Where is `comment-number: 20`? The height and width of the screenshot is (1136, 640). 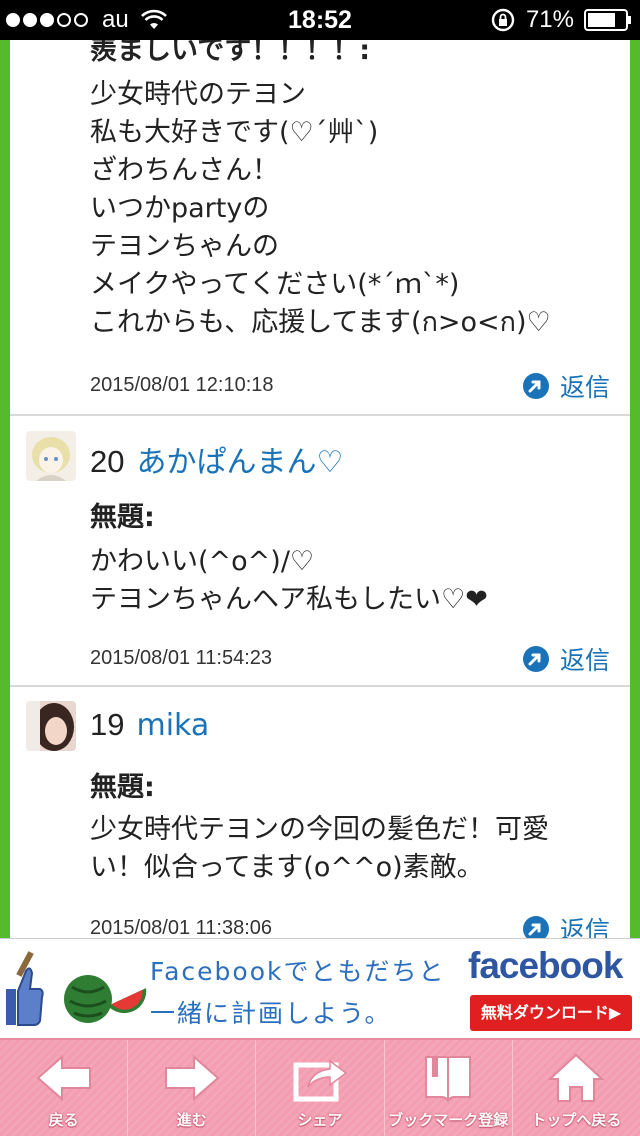 comment-number: 20 is located at coordinates (107, 461).